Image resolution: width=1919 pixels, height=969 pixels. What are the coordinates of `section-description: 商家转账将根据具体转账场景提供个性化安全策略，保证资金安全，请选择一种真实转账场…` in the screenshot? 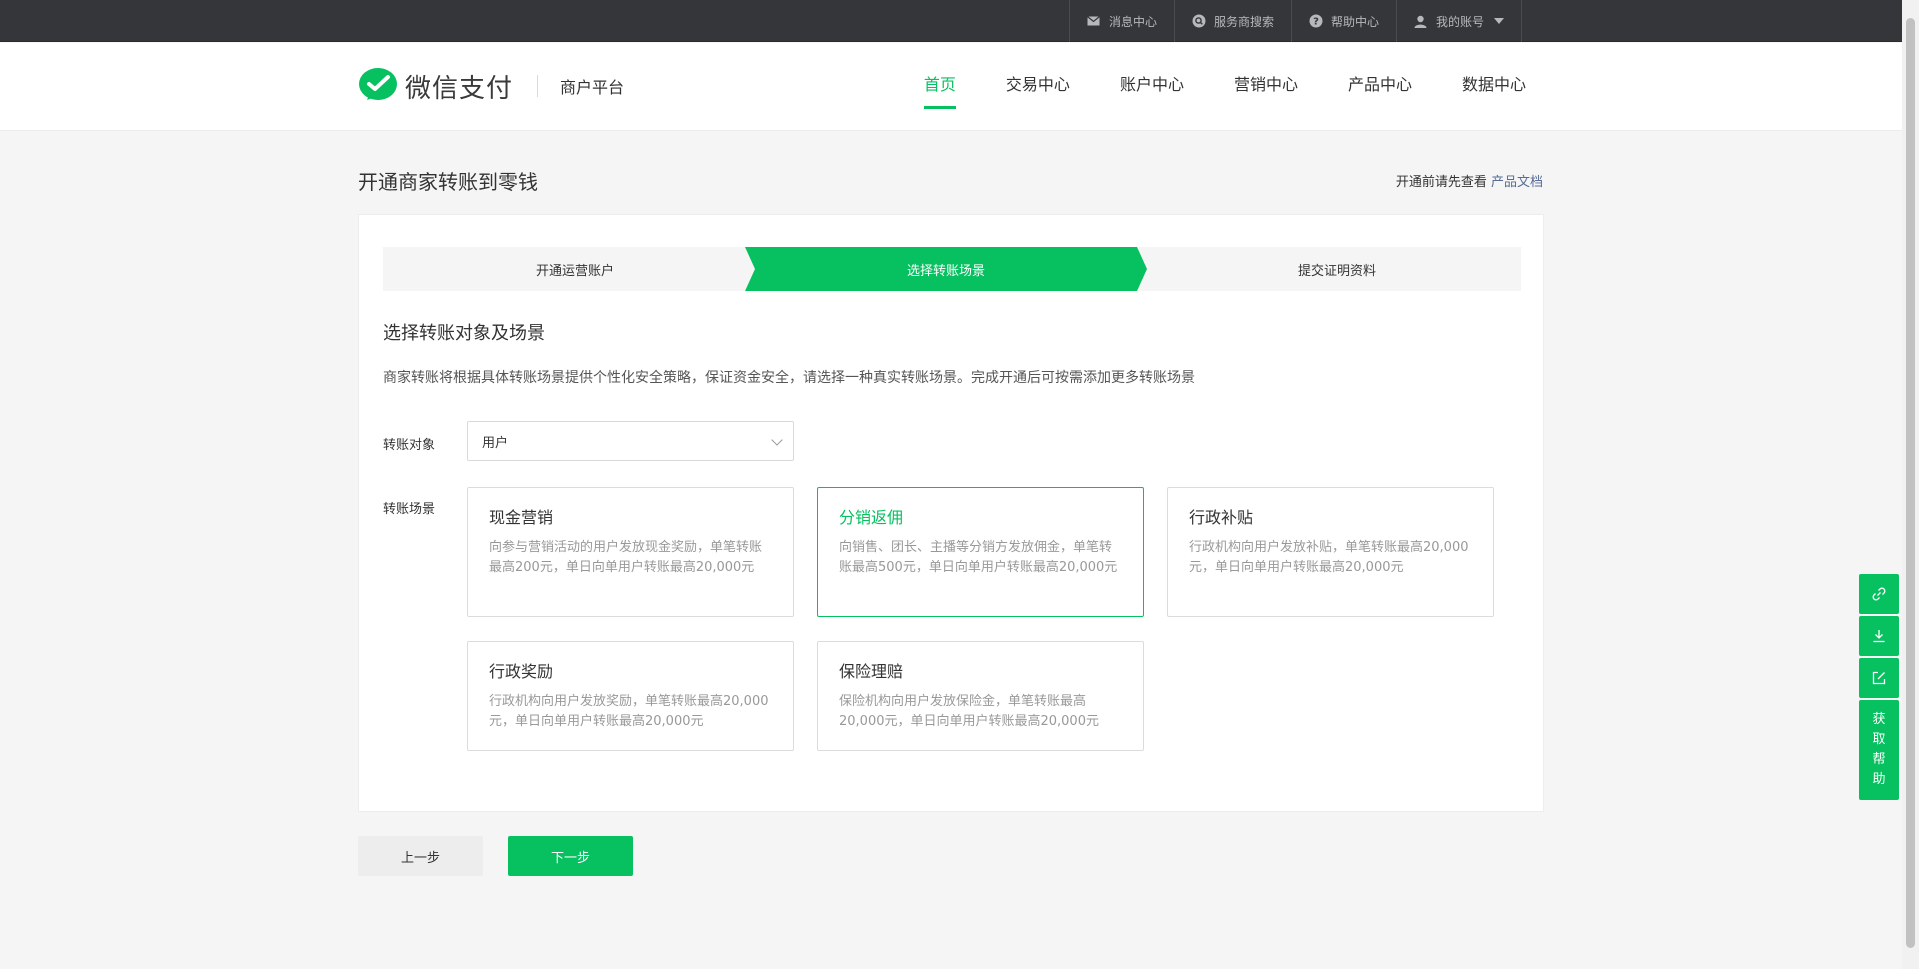 It's located at (789, 378).